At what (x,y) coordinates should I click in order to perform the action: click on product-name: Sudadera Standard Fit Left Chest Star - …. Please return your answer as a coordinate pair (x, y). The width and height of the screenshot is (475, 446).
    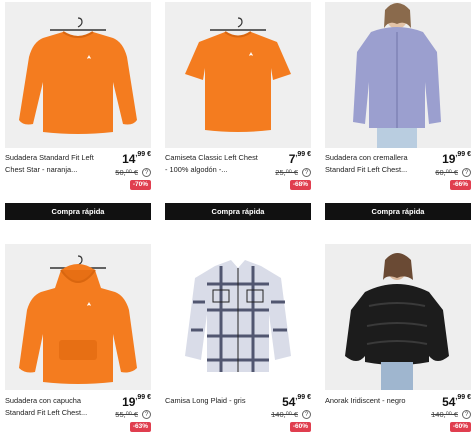
    Looking at the image, I should click on (52, 164).